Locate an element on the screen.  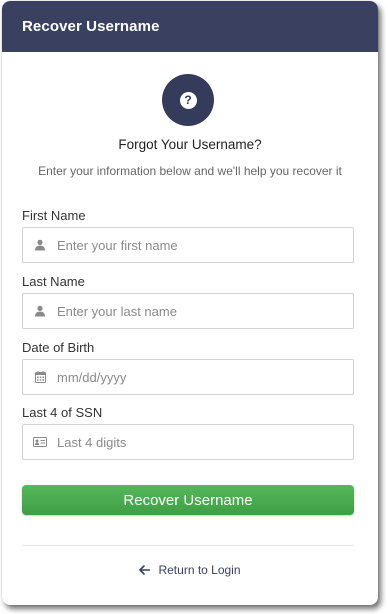
dob-input is located at coordinates (205, 377).